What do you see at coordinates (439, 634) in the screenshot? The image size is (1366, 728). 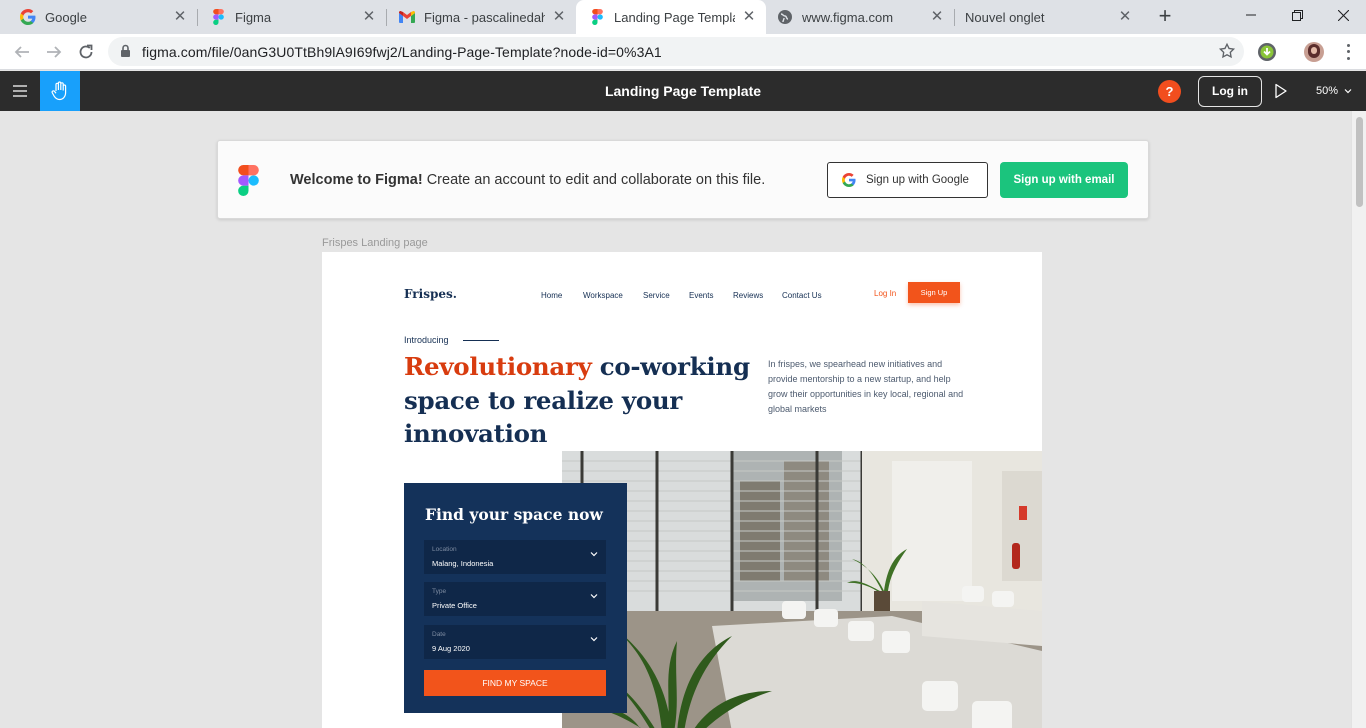 I see `date-label: Date` at bounding box center [439, 634].